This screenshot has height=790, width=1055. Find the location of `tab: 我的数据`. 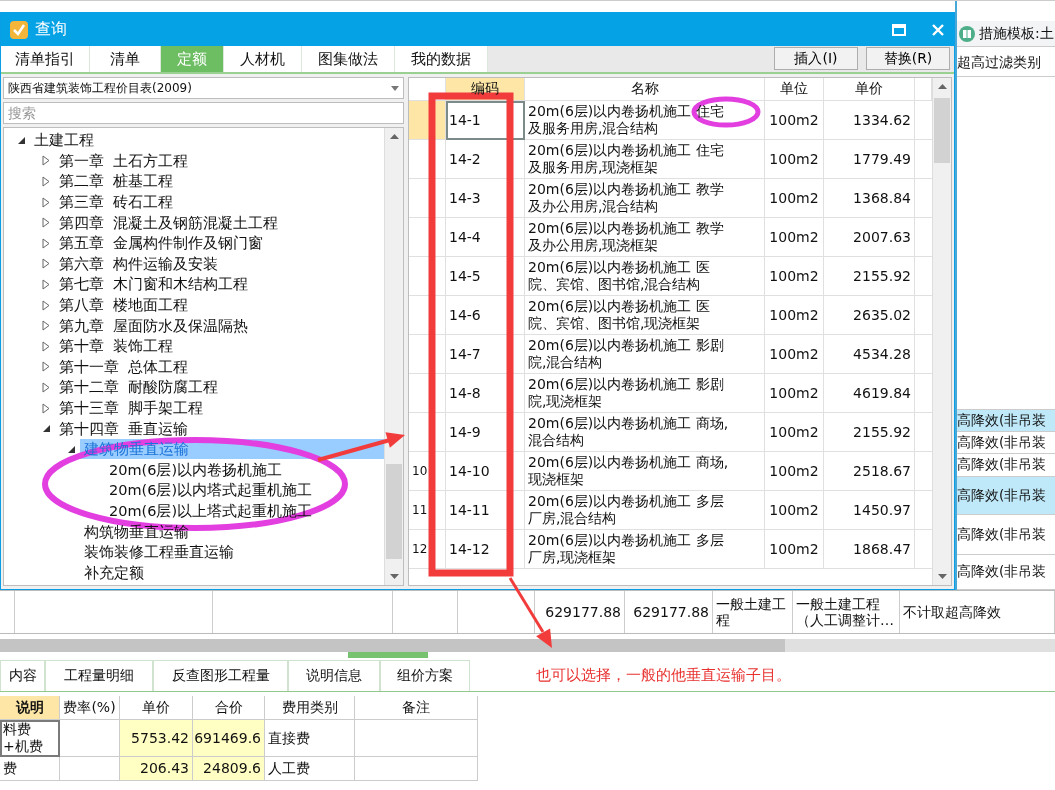

tab: 我的数据 is located at coordinates (441, 59).